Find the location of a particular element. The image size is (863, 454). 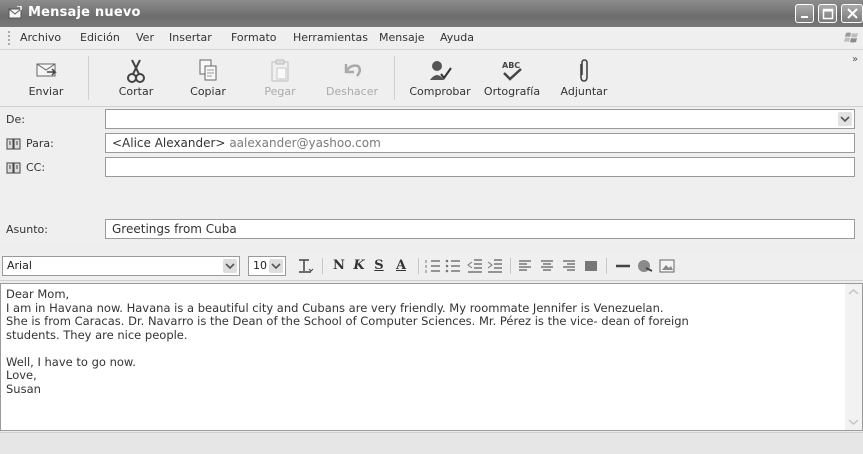

increase-indent-icon is located at coordinates (494, 266).